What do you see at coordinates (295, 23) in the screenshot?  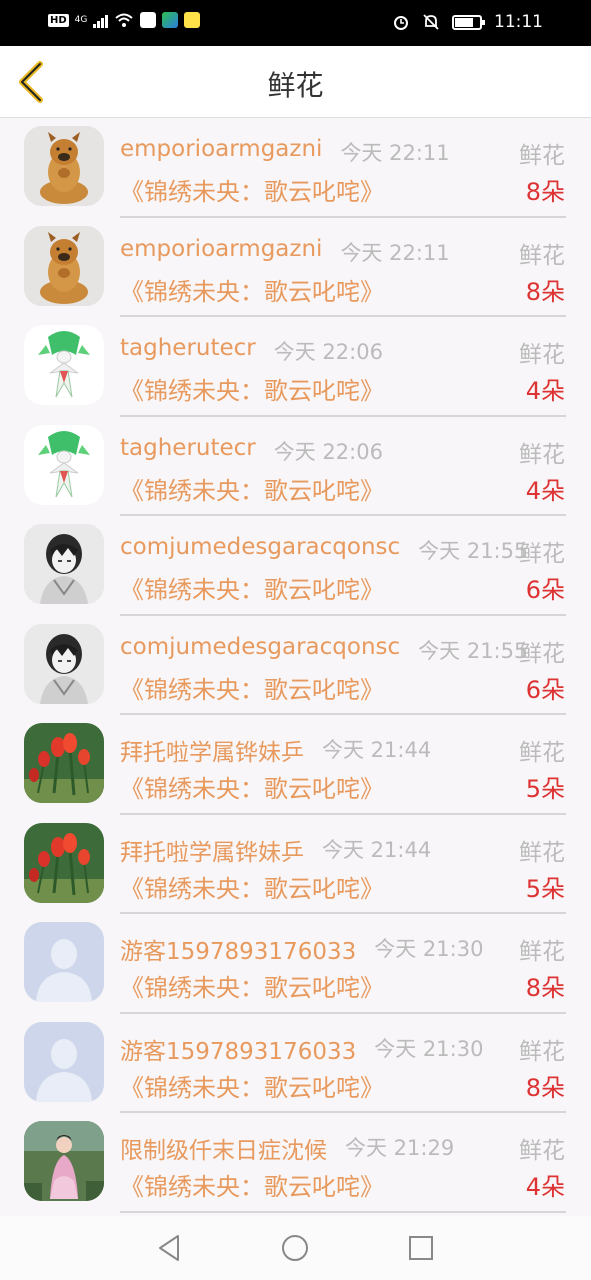 I see `status-bar: HD 4G 11:11` at bounding box center [295, 23].